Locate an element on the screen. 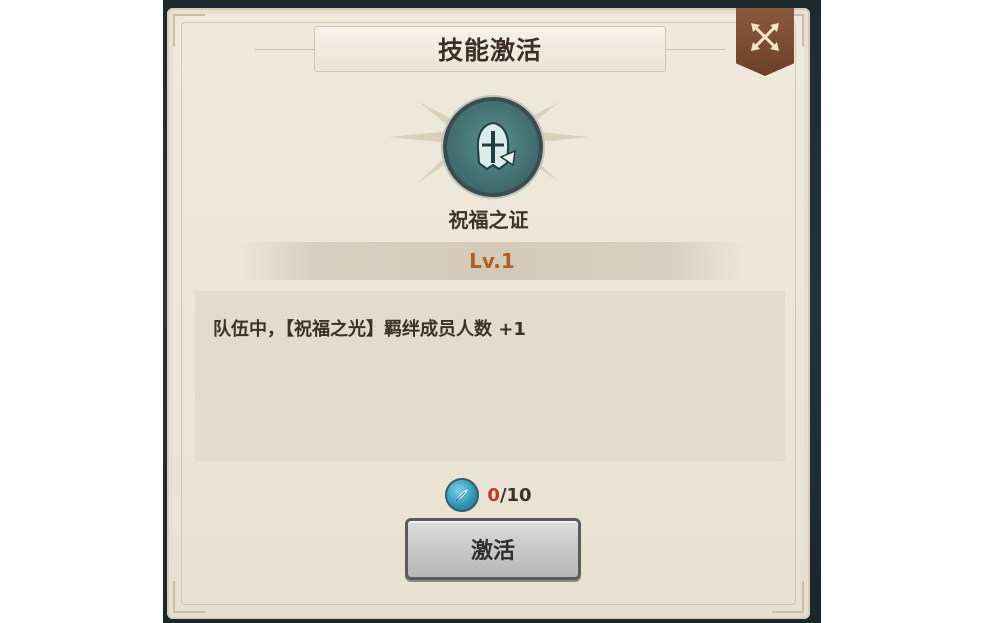  level-band: Lv.1 is located at coordinates (492, 261).